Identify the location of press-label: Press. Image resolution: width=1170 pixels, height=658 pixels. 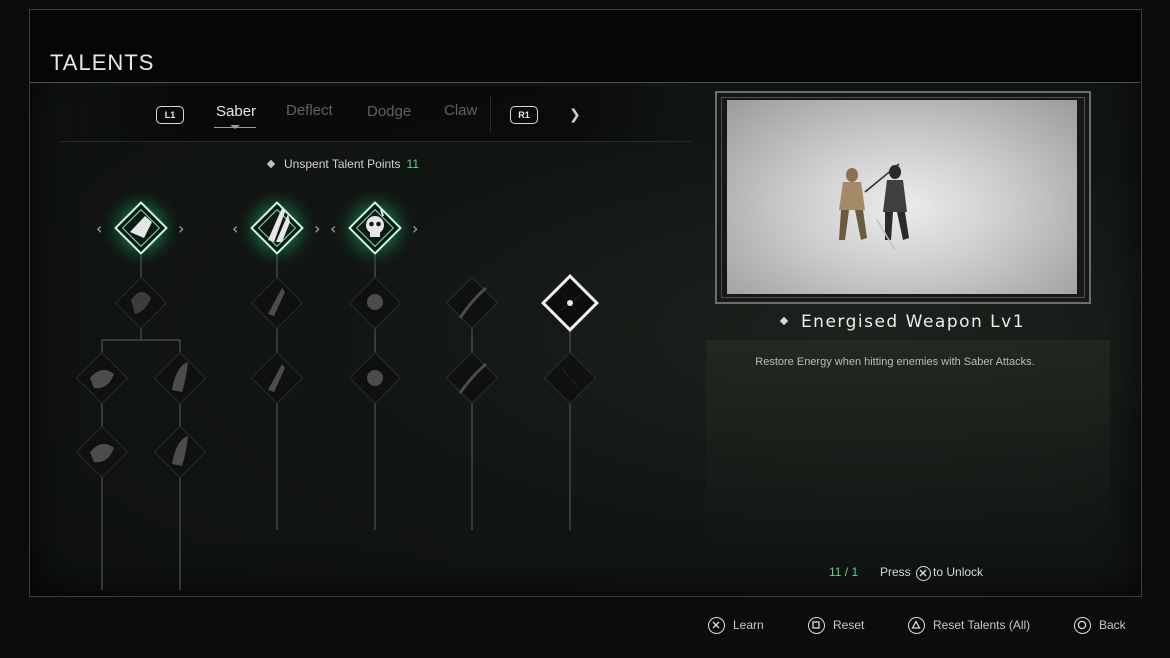
(895, 572).